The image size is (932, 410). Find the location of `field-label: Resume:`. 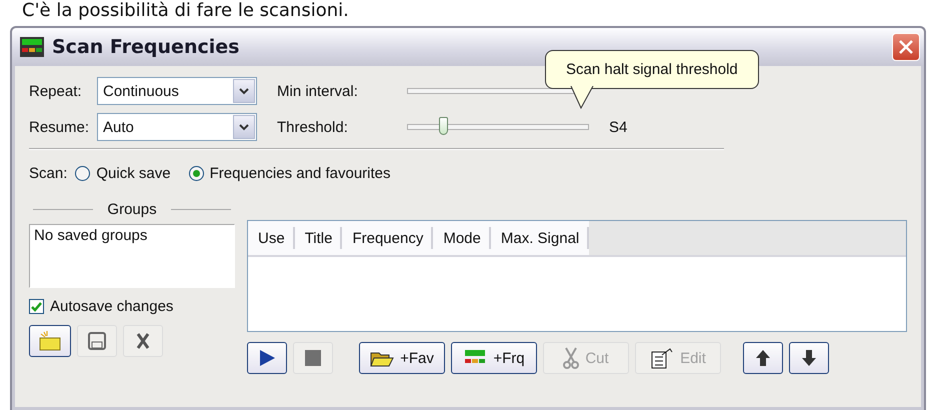

field-label: Resume: is located at coordinates (59, 127).